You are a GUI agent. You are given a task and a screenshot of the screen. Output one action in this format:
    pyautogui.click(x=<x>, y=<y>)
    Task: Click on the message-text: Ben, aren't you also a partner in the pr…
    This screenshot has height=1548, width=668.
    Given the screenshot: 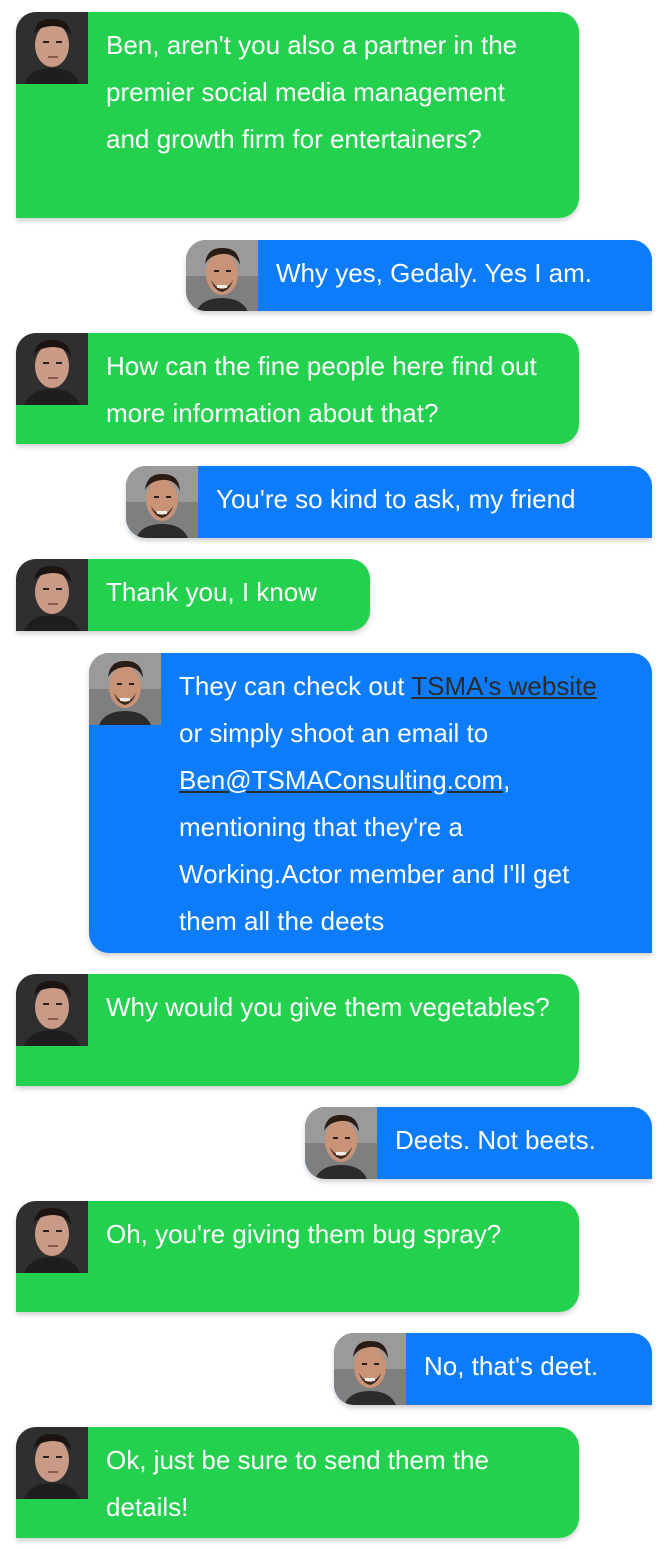 What is the action you would take?
    pyautogui.click(x=312, y=92)
    